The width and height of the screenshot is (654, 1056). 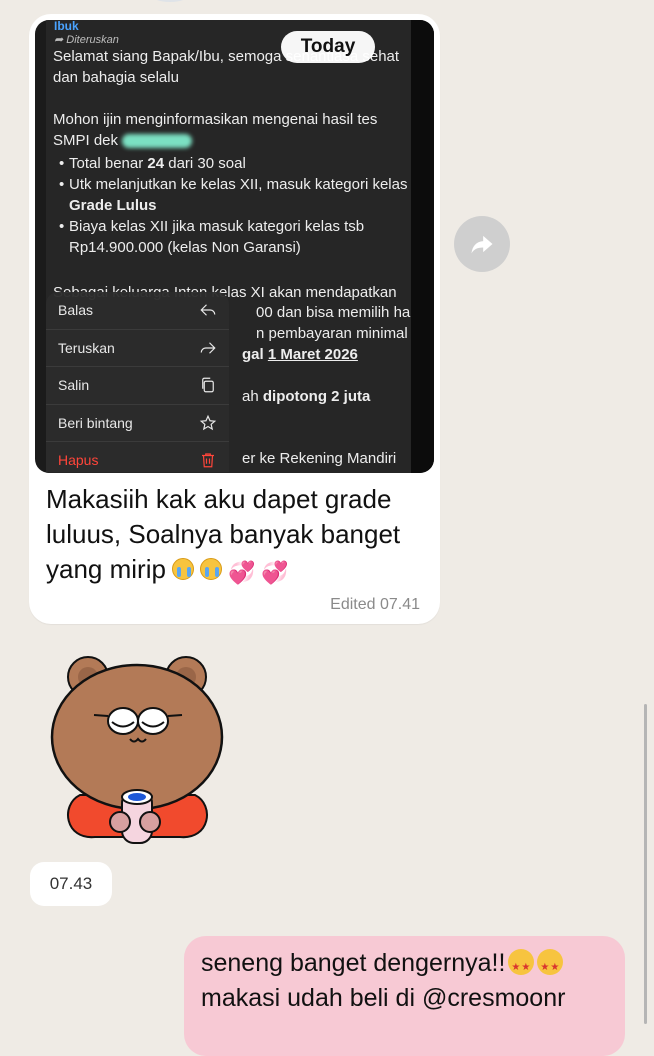 What do you see at coordinates (137, 755) in the screenshot?
I see `bear-sticker` at bounding box center [137, 755].